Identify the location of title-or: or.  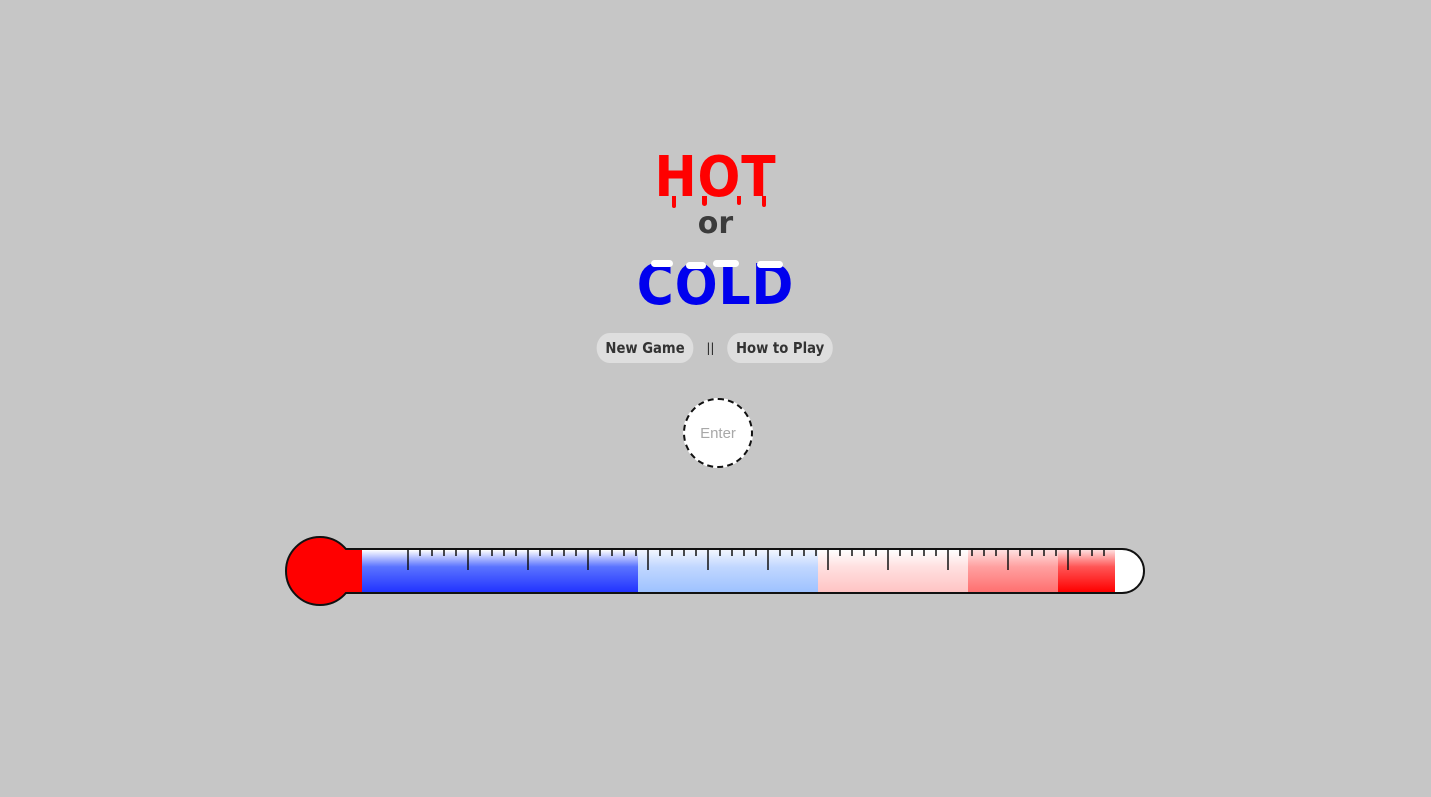
(715, 223).